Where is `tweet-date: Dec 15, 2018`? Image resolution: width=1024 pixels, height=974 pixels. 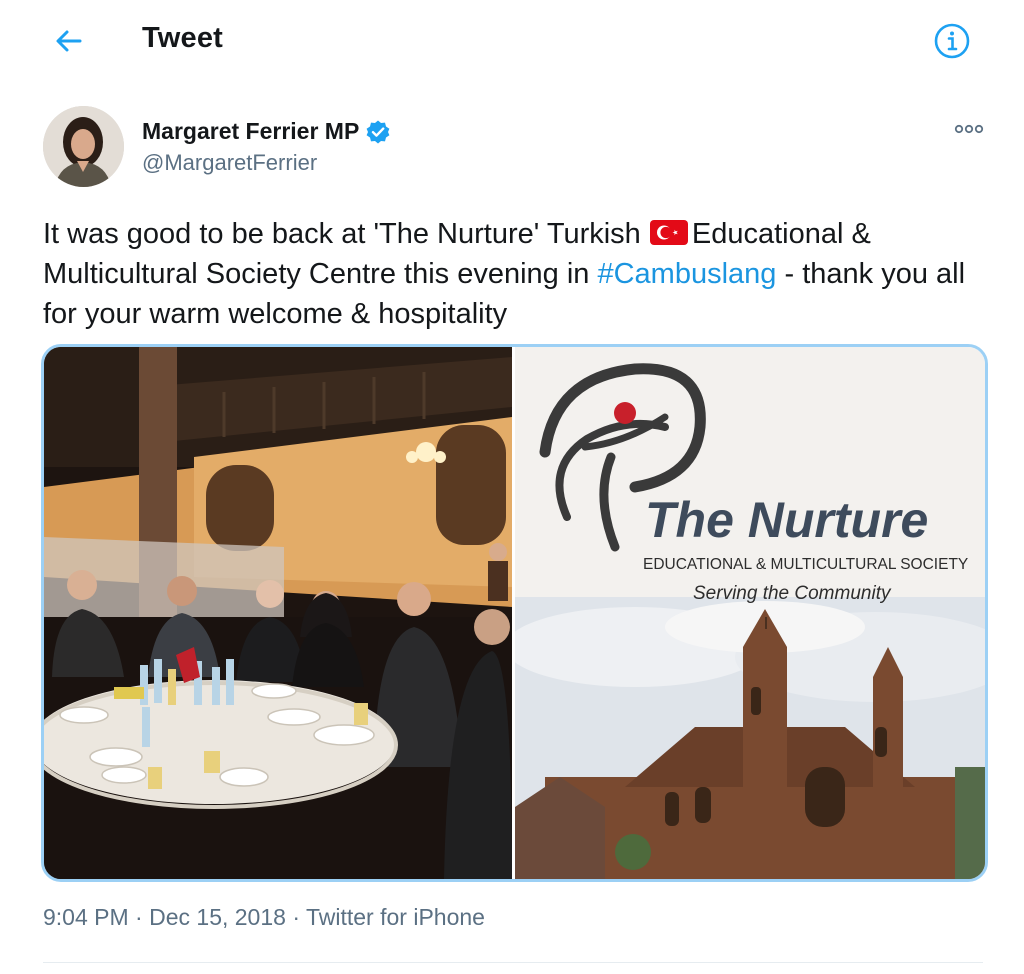 tweet-date: Dec 15, 2018 is located at coordinates (217, 917).